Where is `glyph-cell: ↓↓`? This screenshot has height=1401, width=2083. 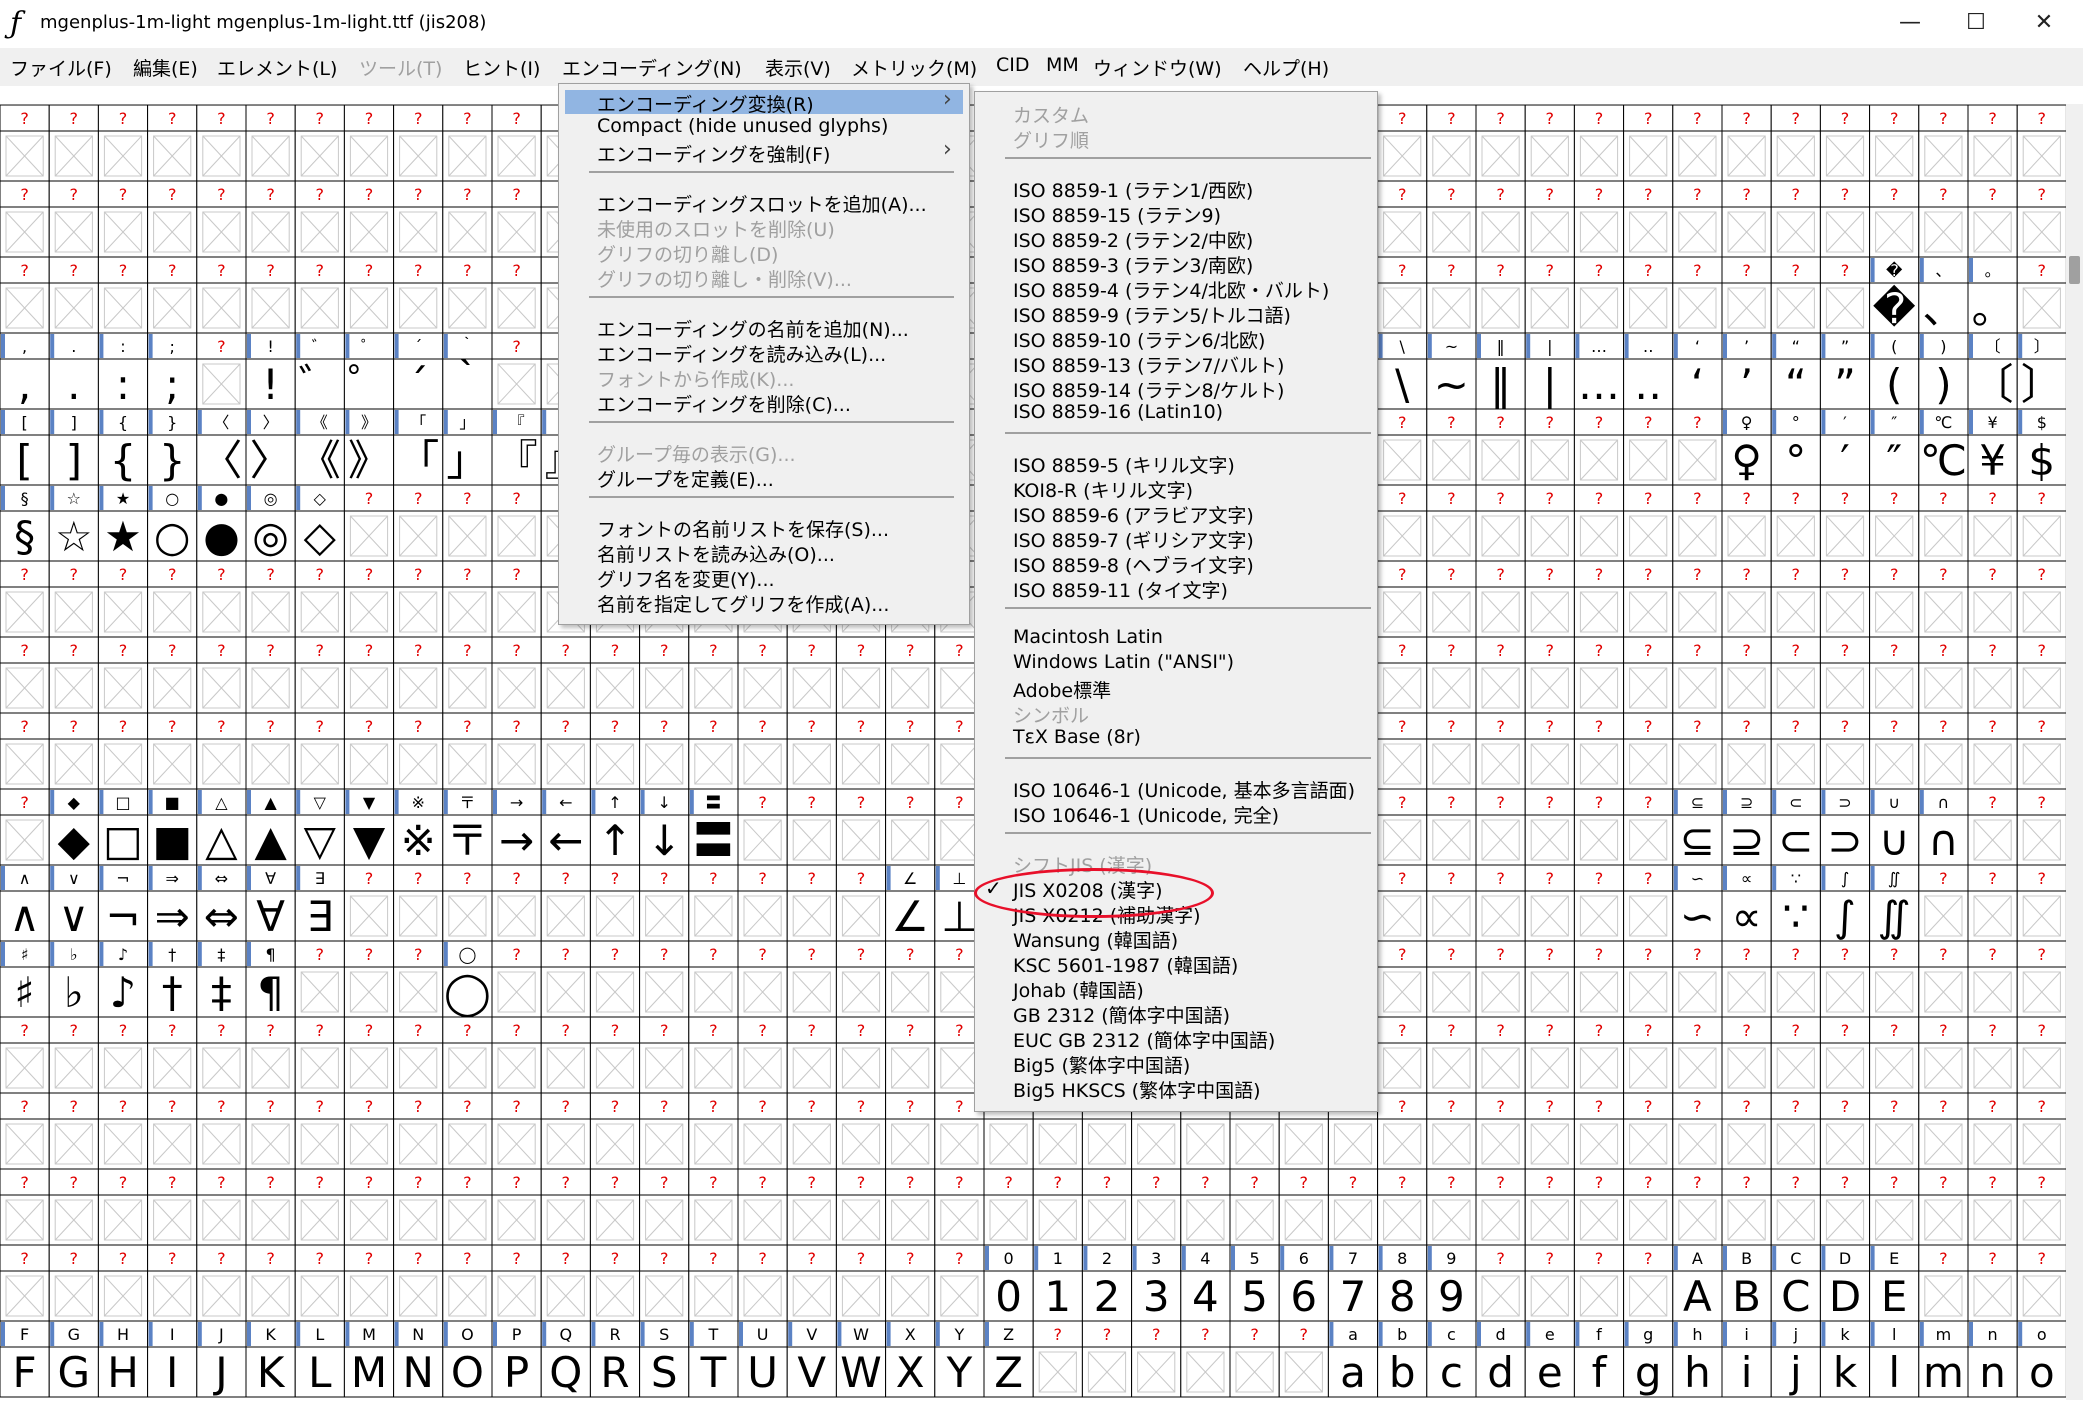 glyph-cell: ↓↓ is located at coordinates (664, 827).